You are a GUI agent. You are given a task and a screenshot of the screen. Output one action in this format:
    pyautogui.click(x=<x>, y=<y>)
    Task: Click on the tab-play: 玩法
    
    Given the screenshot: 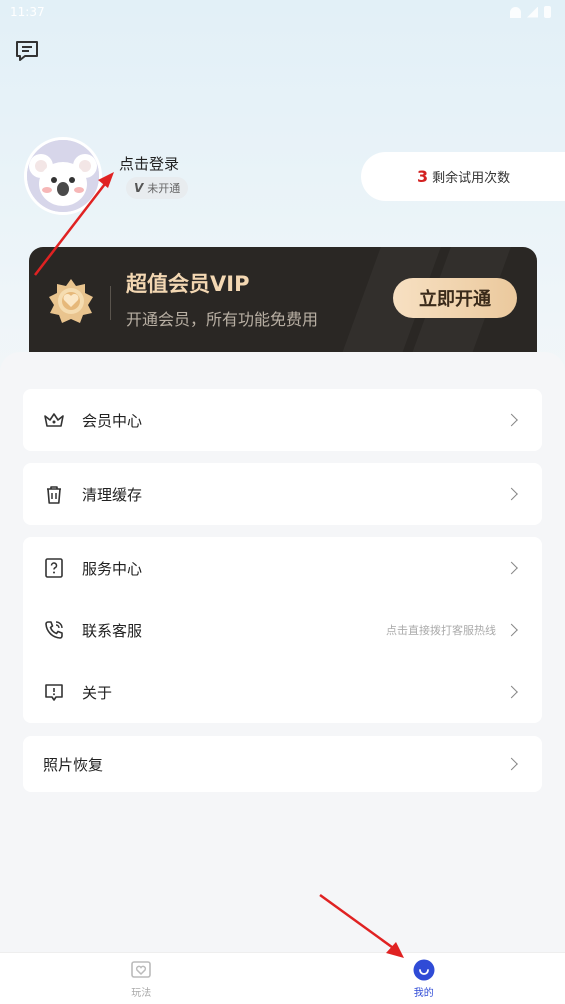 What is the action you would take?
    pyautogui.click(x=141, y=978)
    